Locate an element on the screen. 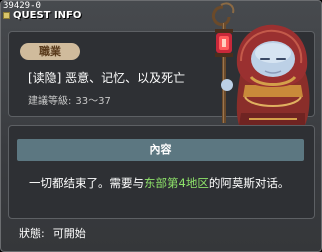  status-label: 狀態: is located at coordinates (32, 233).